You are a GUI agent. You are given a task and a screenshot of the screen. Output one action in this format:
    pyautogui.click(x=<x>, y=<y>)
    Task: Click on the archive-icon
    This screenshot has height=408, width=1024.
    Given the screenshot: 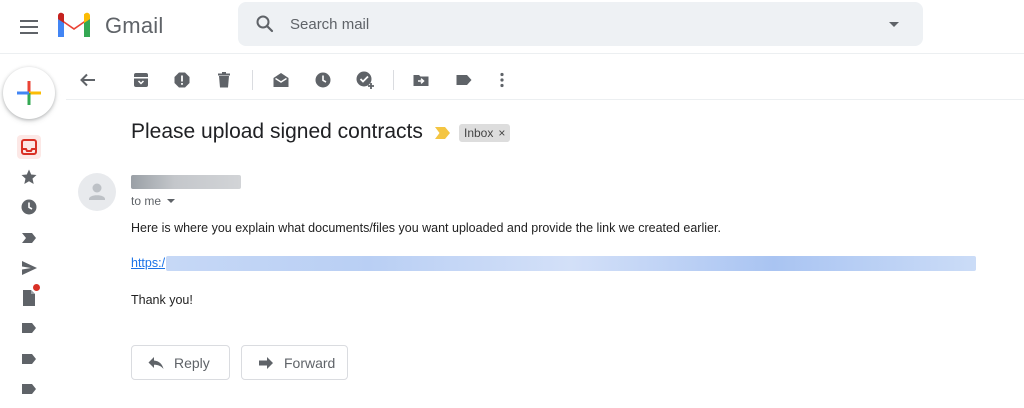 What is the action you would take?
    pyautogui.click(x=141, y=80)
    